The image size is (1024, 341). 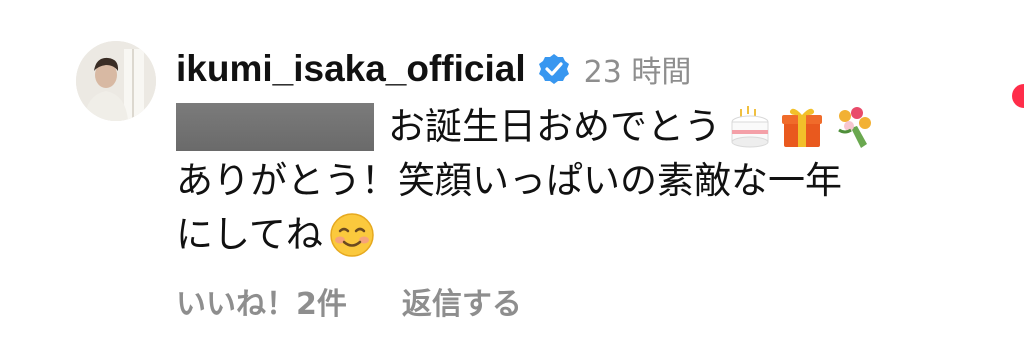 I want to click on comment-line-3: にしてね, so click(x=566, y=235).